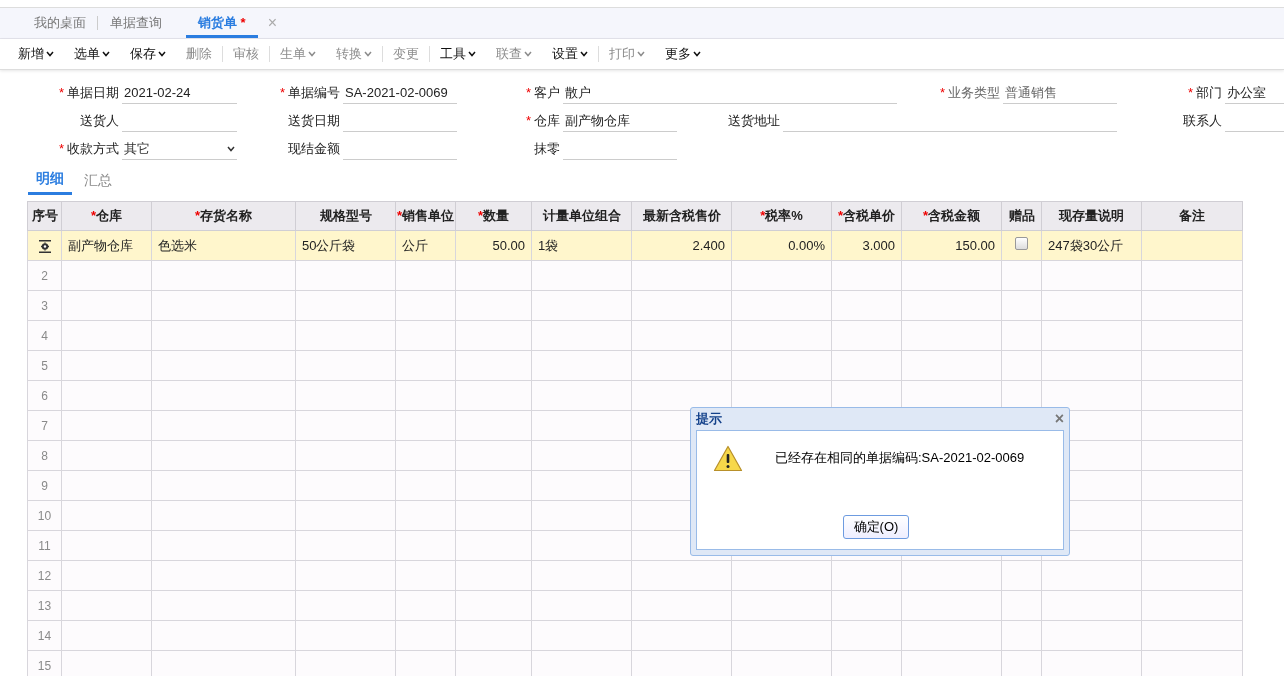  I want to click on column-header: 计量单位组合, so click(581, 216).